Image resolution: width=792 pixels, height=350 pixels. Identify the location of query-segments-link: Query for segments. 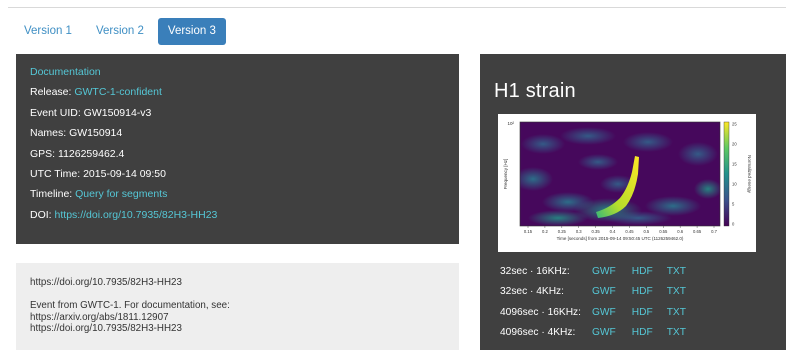
(121, 194).